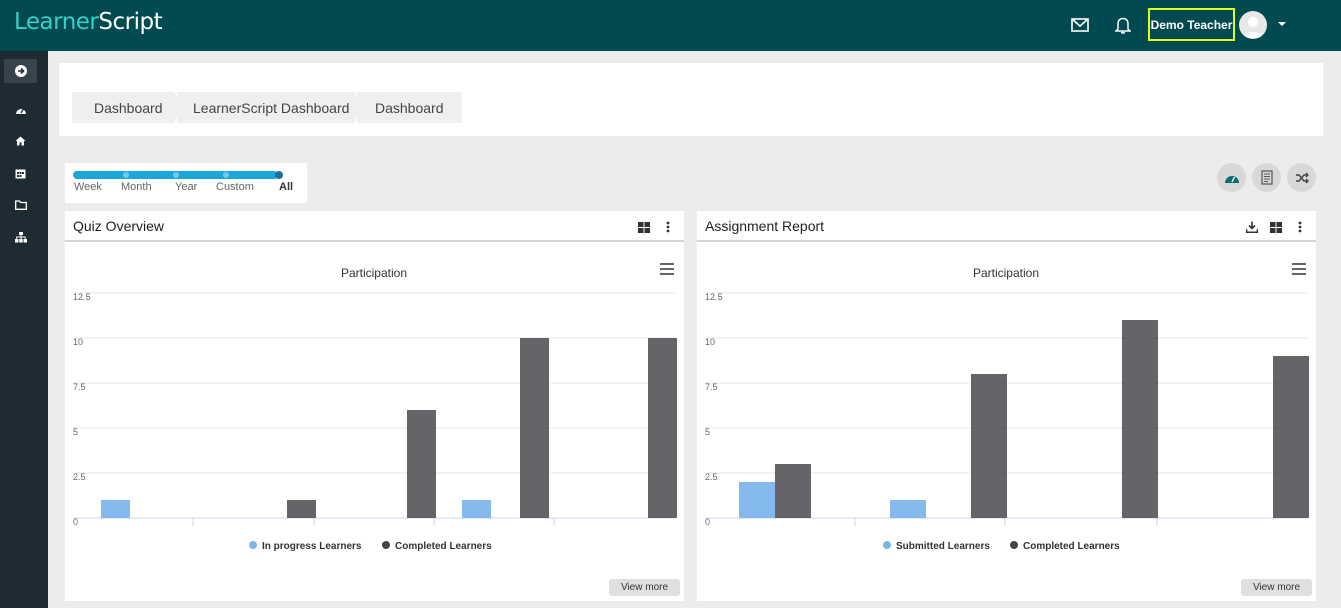  I want to click on report-icon, so click(1266, 177).